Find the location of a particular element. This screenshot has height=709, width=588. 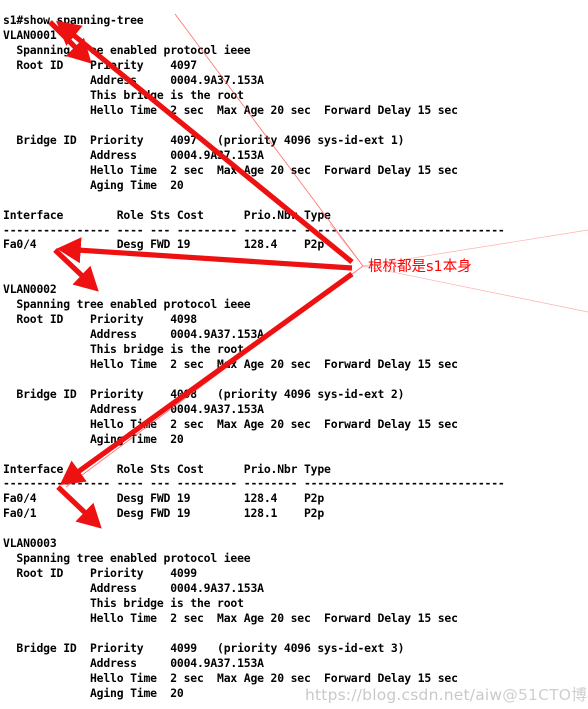

terminal-line: VLAN0001 is located at coordinates (30, 35).